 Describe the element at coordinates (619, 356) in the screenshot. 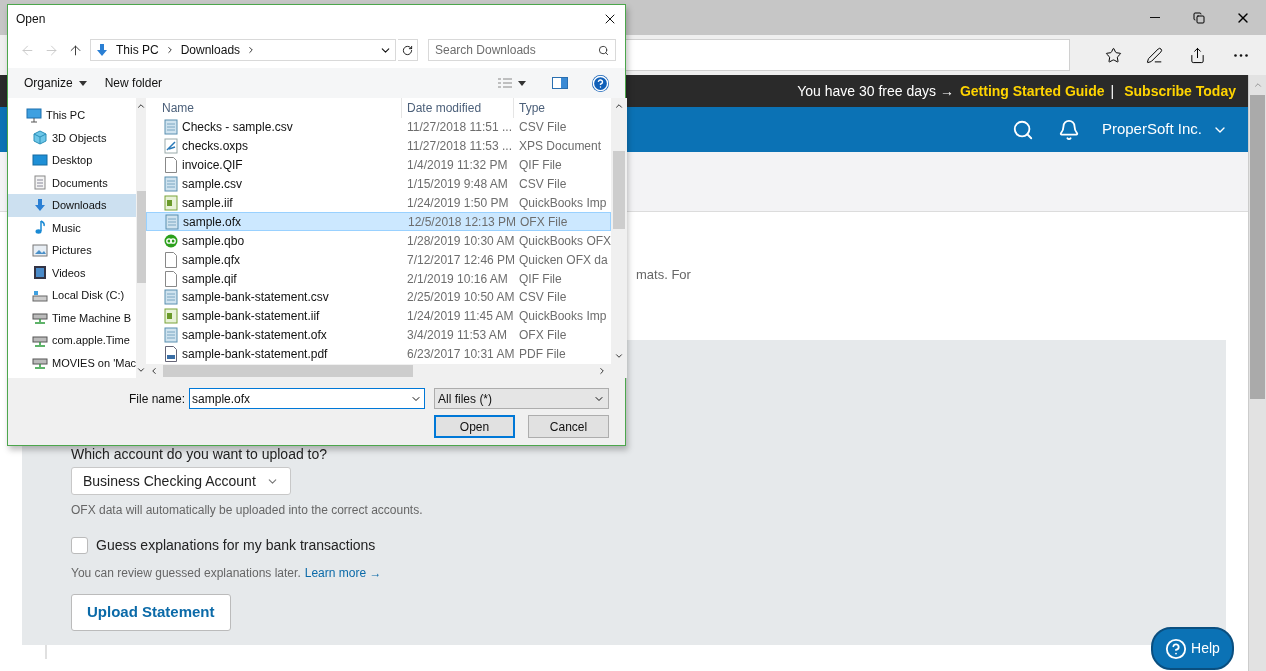

I see `chevron-down-icon` at that location.